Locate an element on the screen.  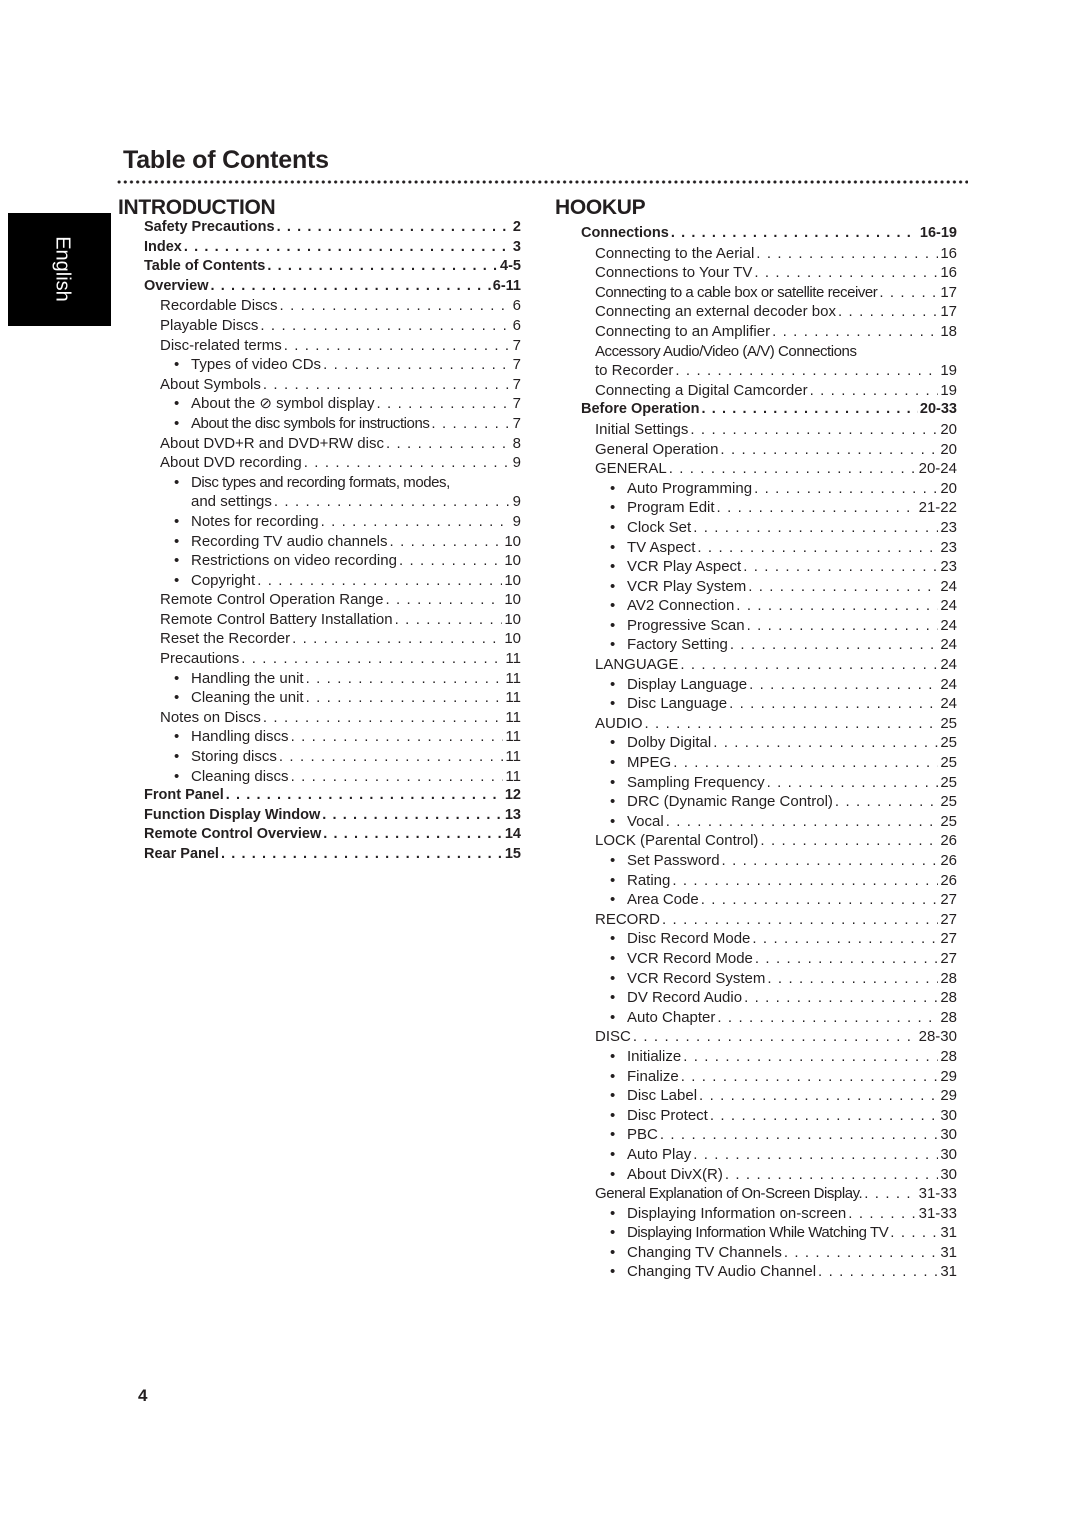
toc-entry: • Clock Set 23 is located at coordinates (756, 528).